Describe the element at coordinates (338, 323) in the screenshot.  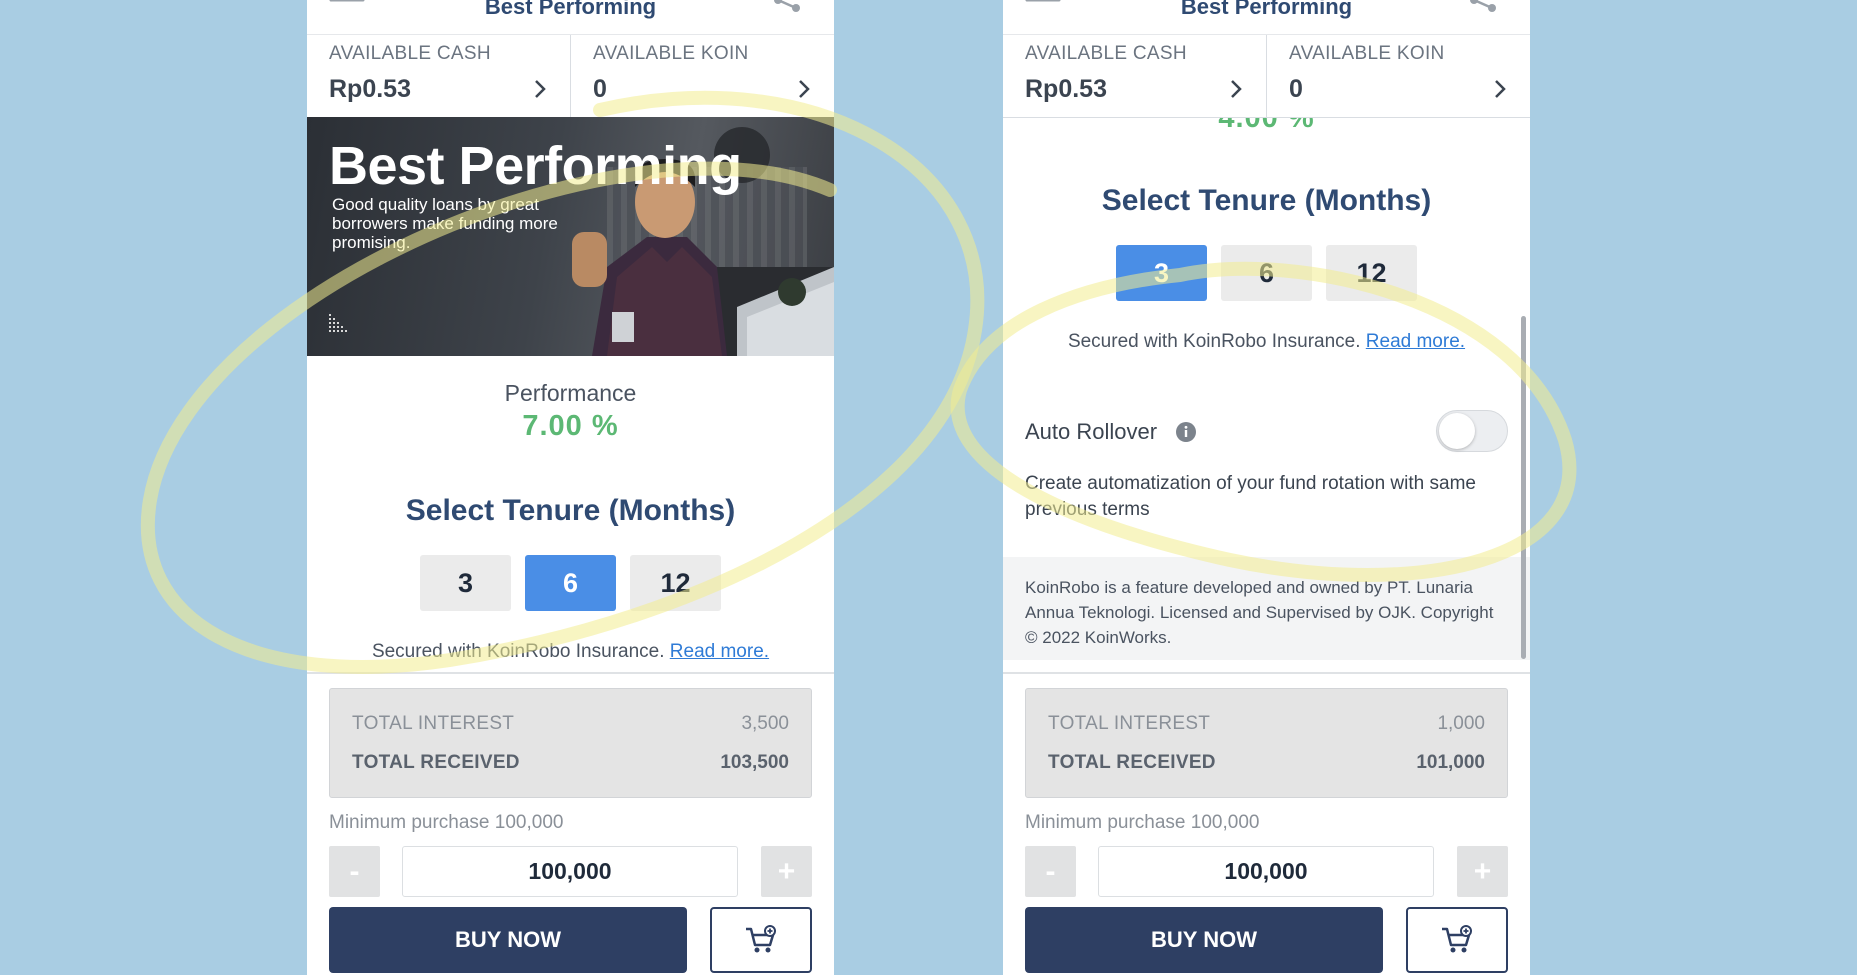
I see `koinworks-logo-icon` at that location.